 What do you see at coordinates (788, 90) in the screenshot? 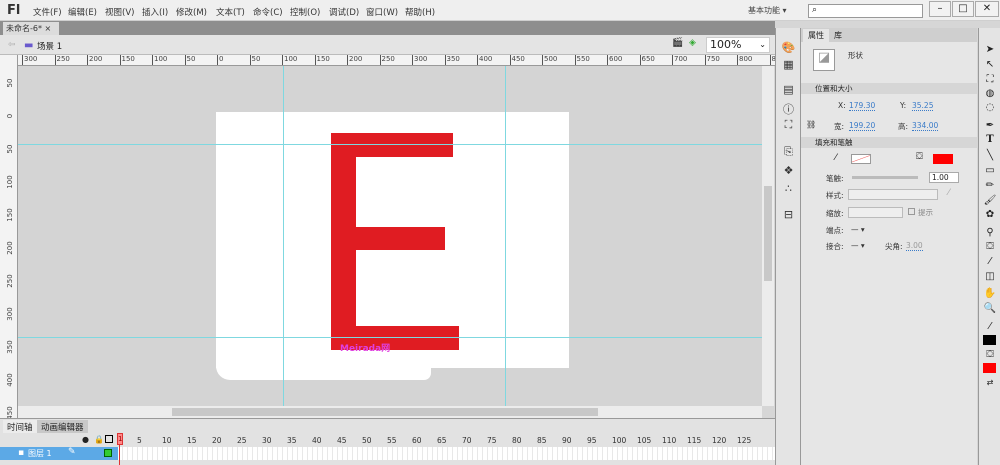
I see `align-icon: ▤` at bounding box center [788, 90].